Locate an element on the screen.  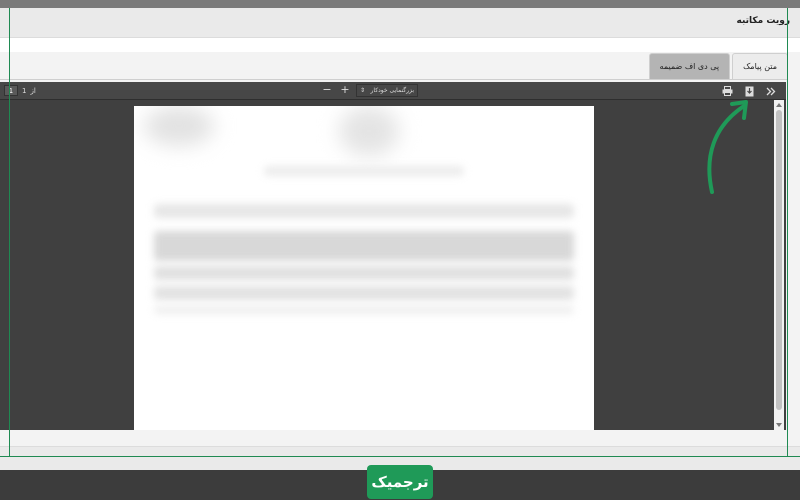
dialog-content-top is located at coordinates (400, 45).